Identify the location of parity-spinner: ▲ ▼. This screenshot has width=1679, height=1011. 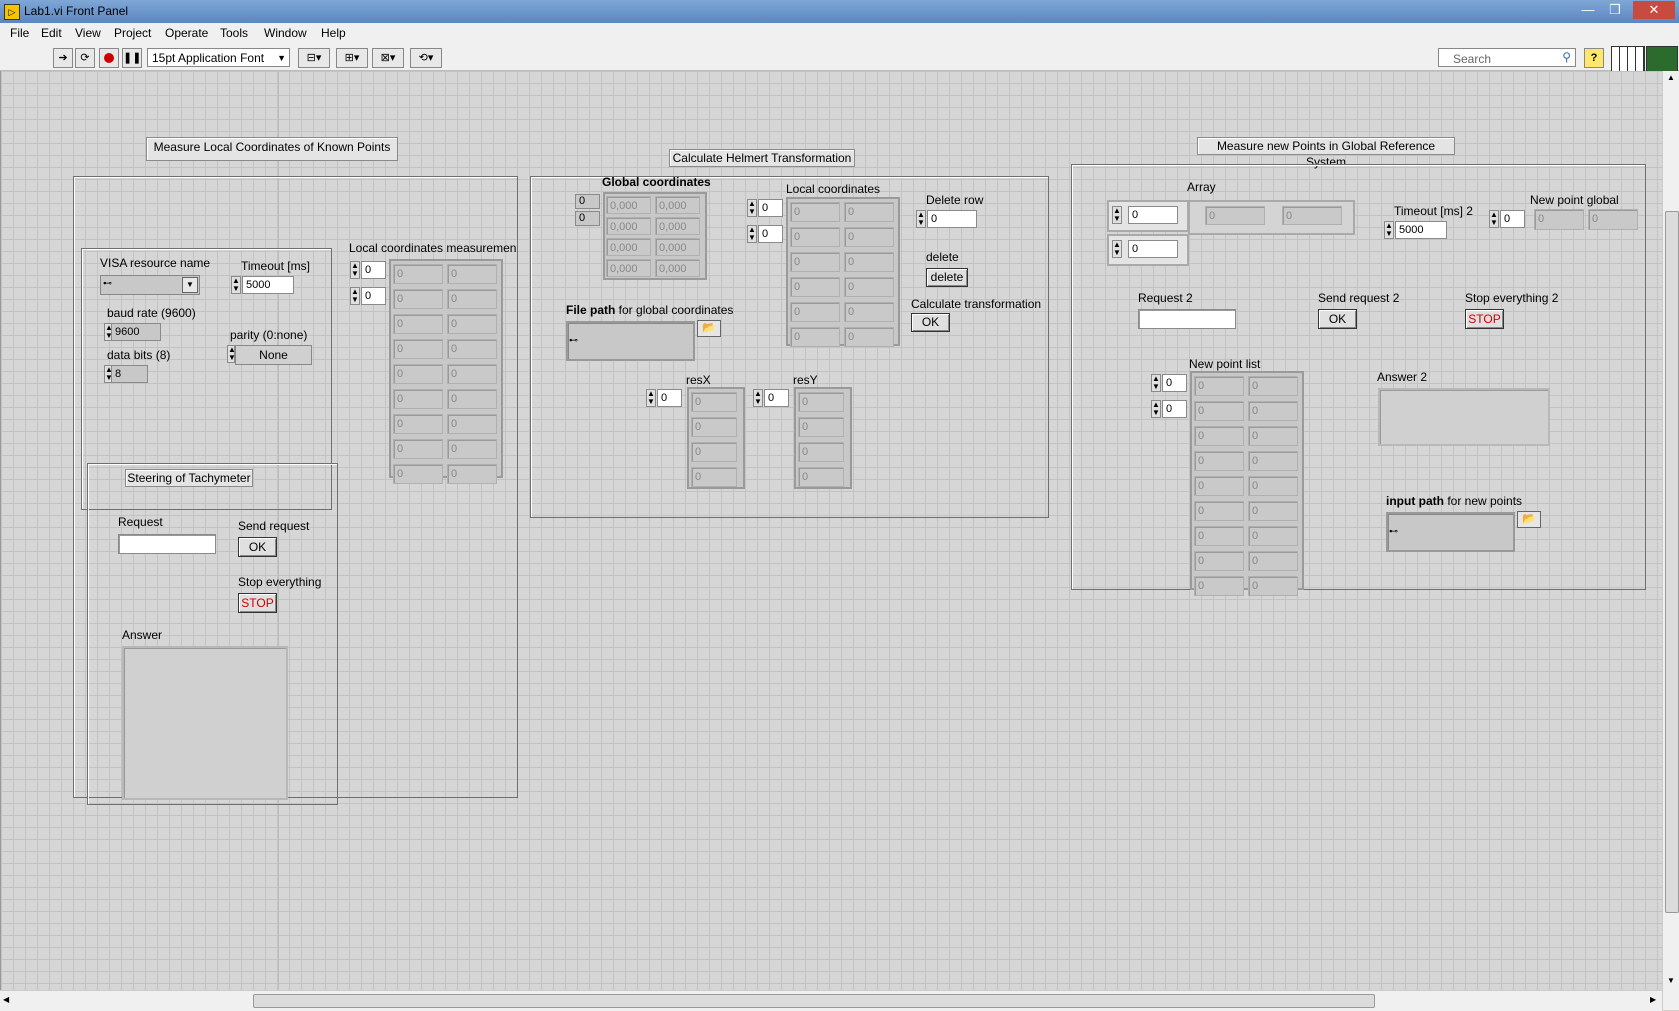
(231, 354).